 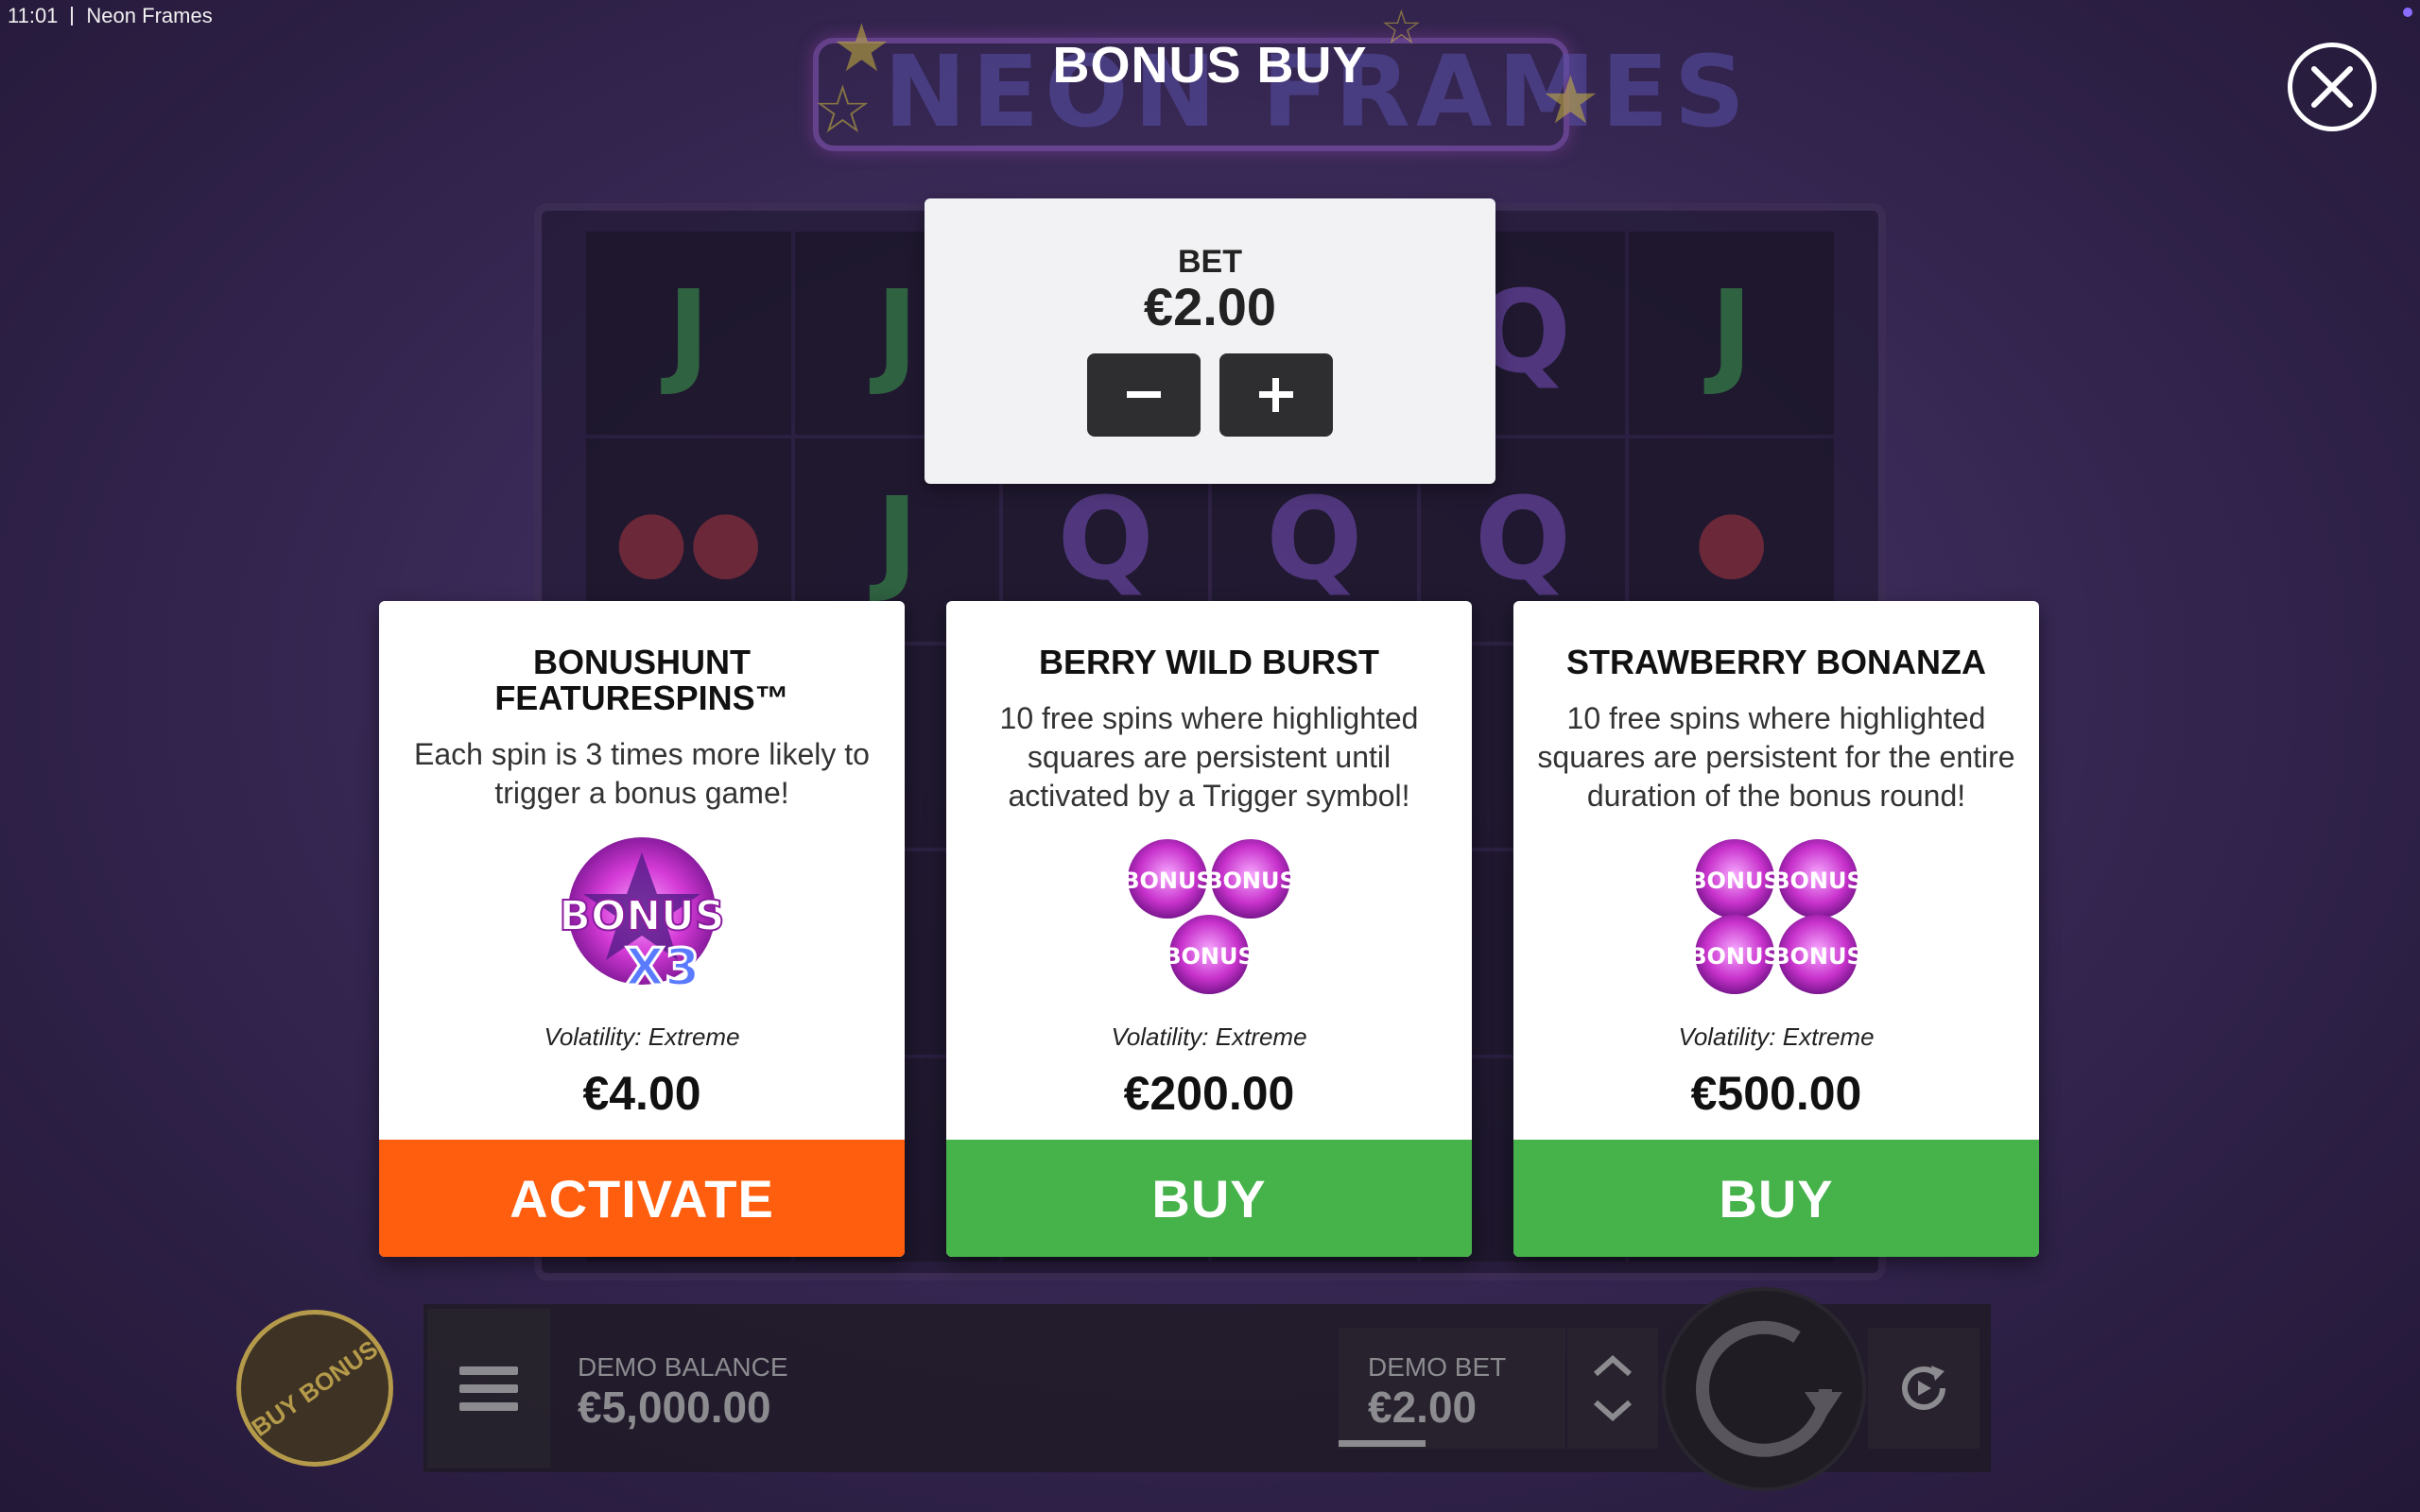 I want to click on balance-value: €5,000.00, so click(x=674, y=1407).